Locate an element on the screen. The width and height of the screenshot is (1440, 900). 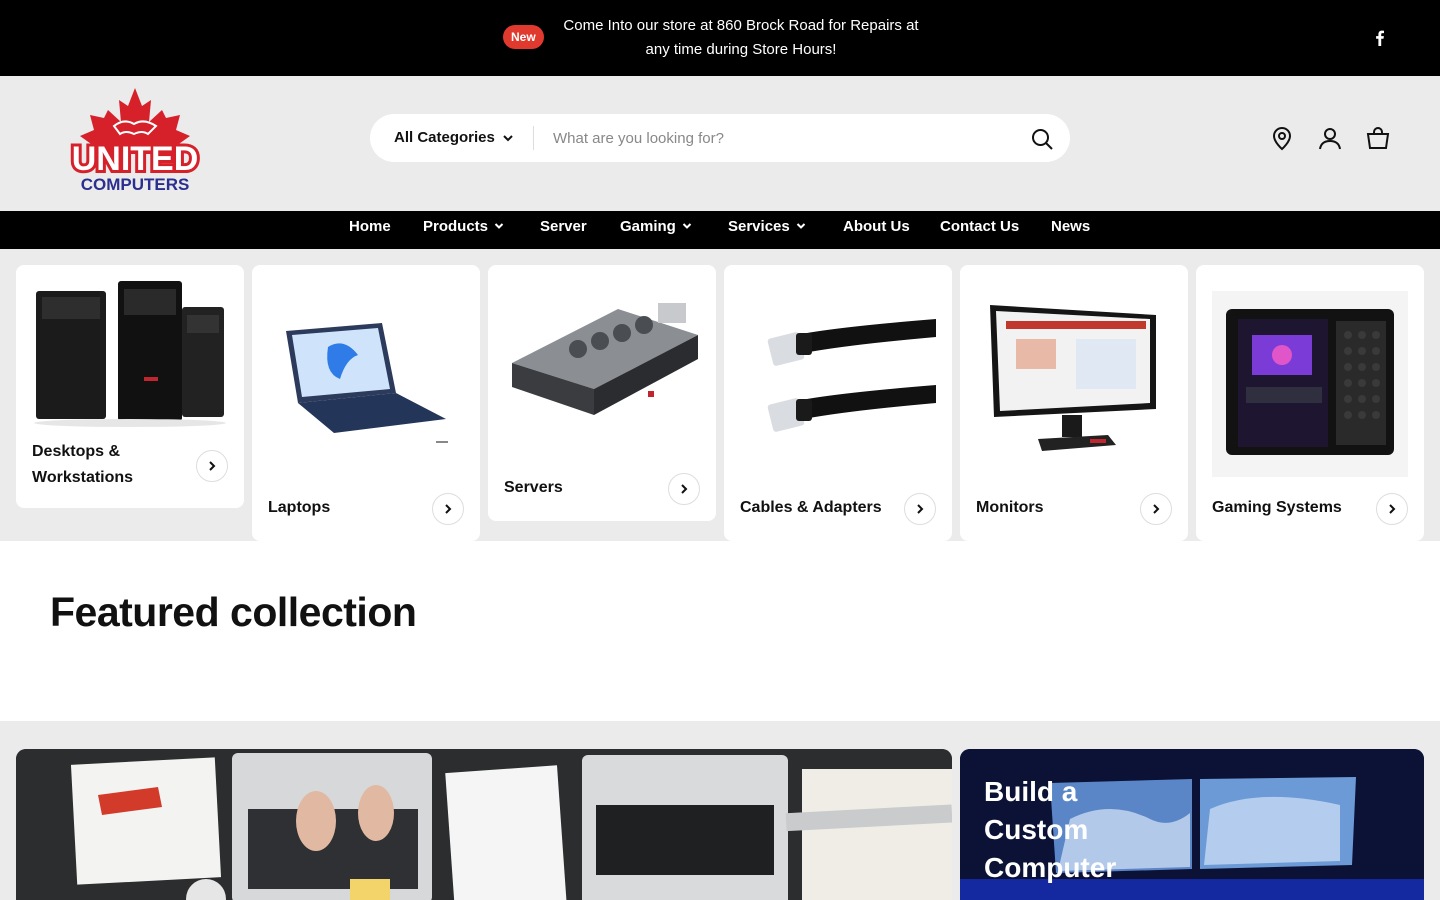
nav-products: Products is located at coordinates (463, 230).